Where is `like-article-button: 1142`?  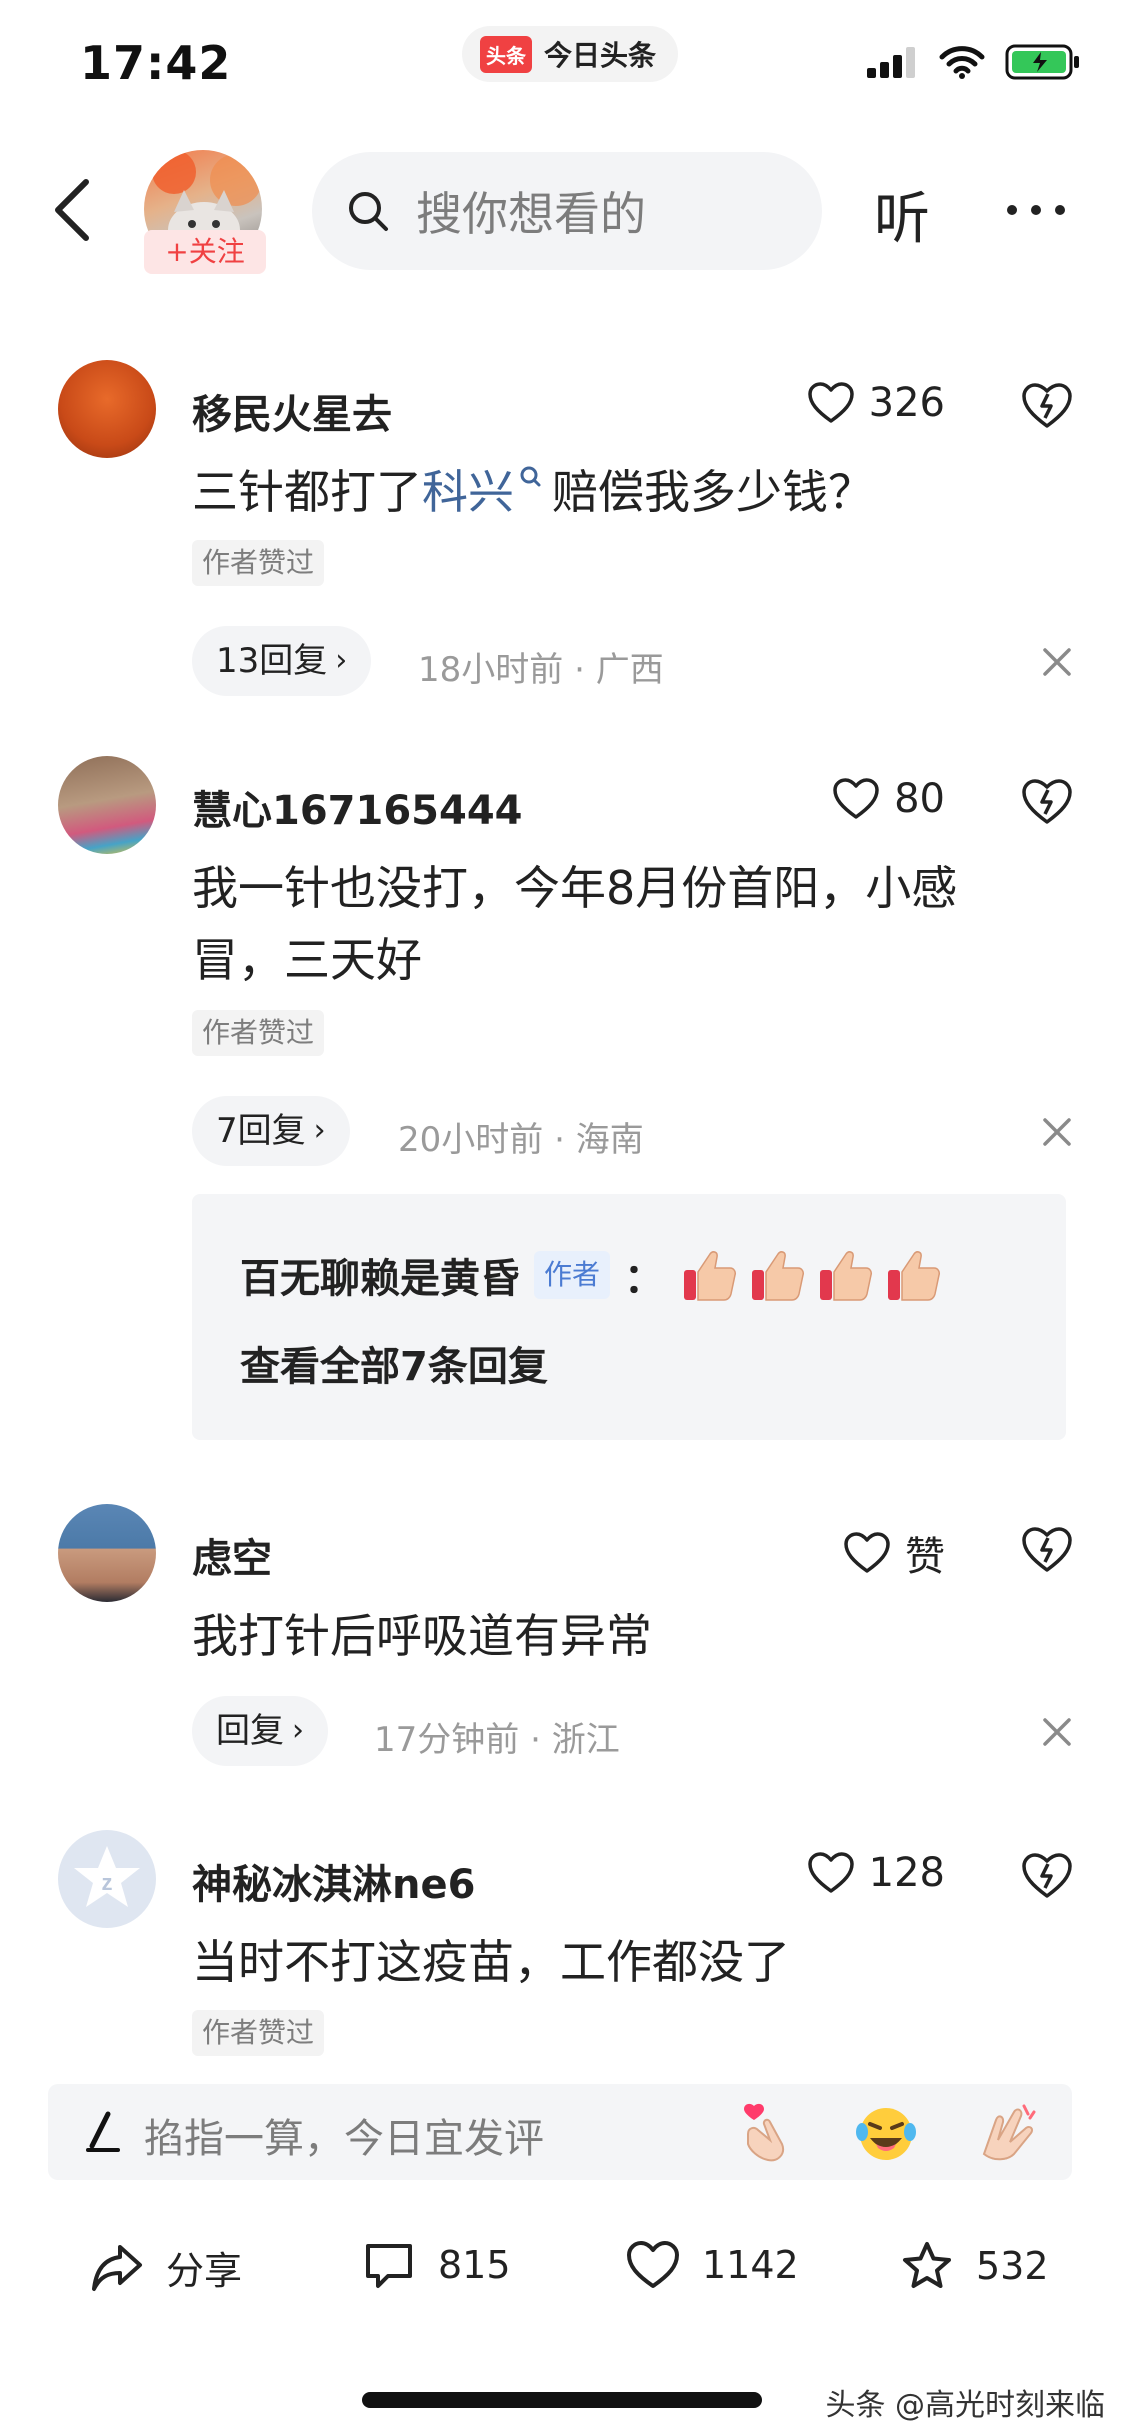 like-article-button: 1142 is located at coordinates (712, 2265).